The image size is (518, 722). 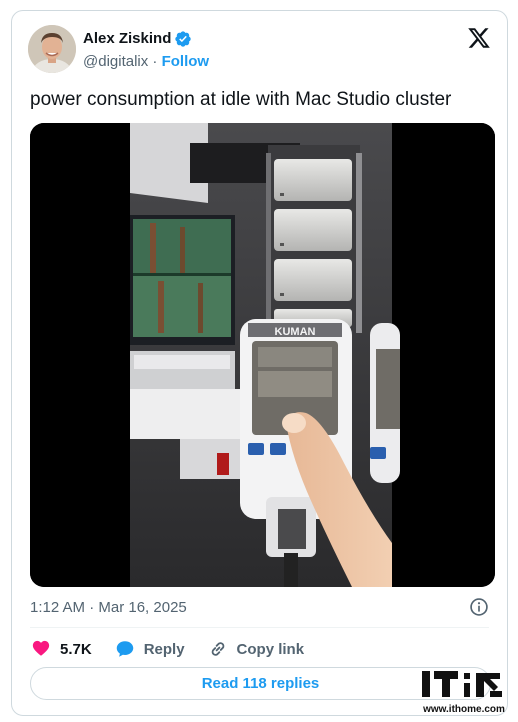 What do you see at coordinates (464, 709) in the screenshot?
I see `watermark-url: www.ithome.com` at bounding box center [464, 709].